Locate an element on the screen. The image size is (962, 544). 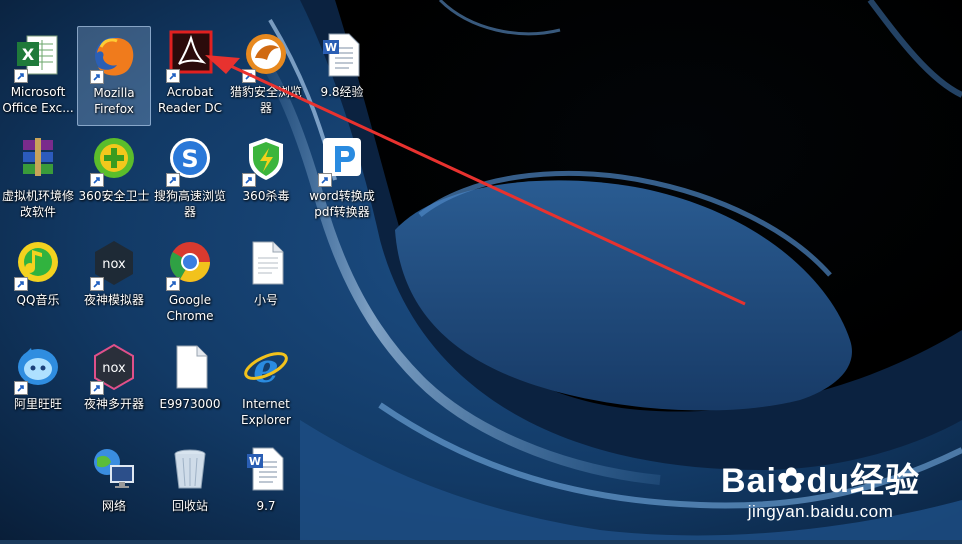
sogou-browser-icon: S is located at coordinates (190, 160).